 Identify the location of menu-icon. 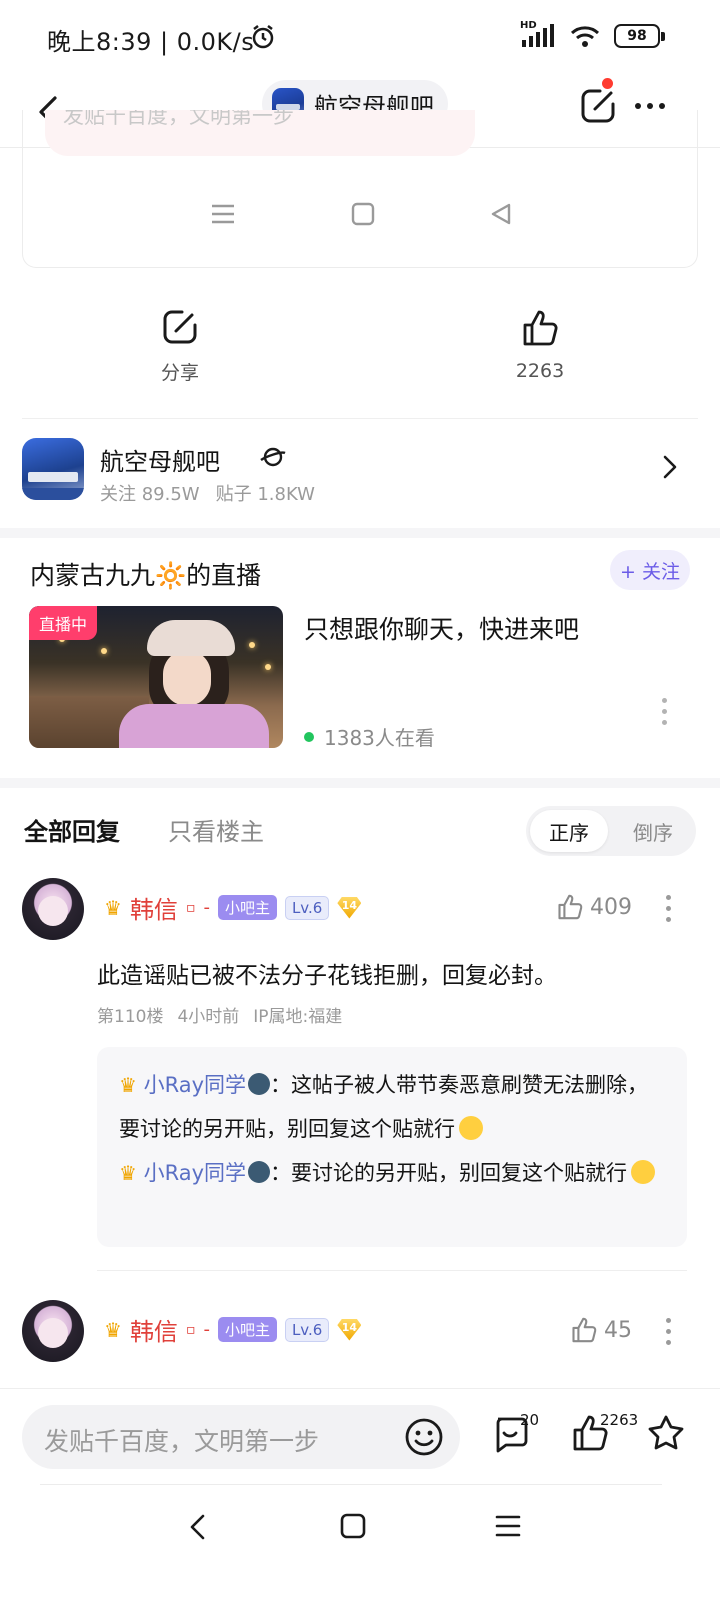
(223, 214).